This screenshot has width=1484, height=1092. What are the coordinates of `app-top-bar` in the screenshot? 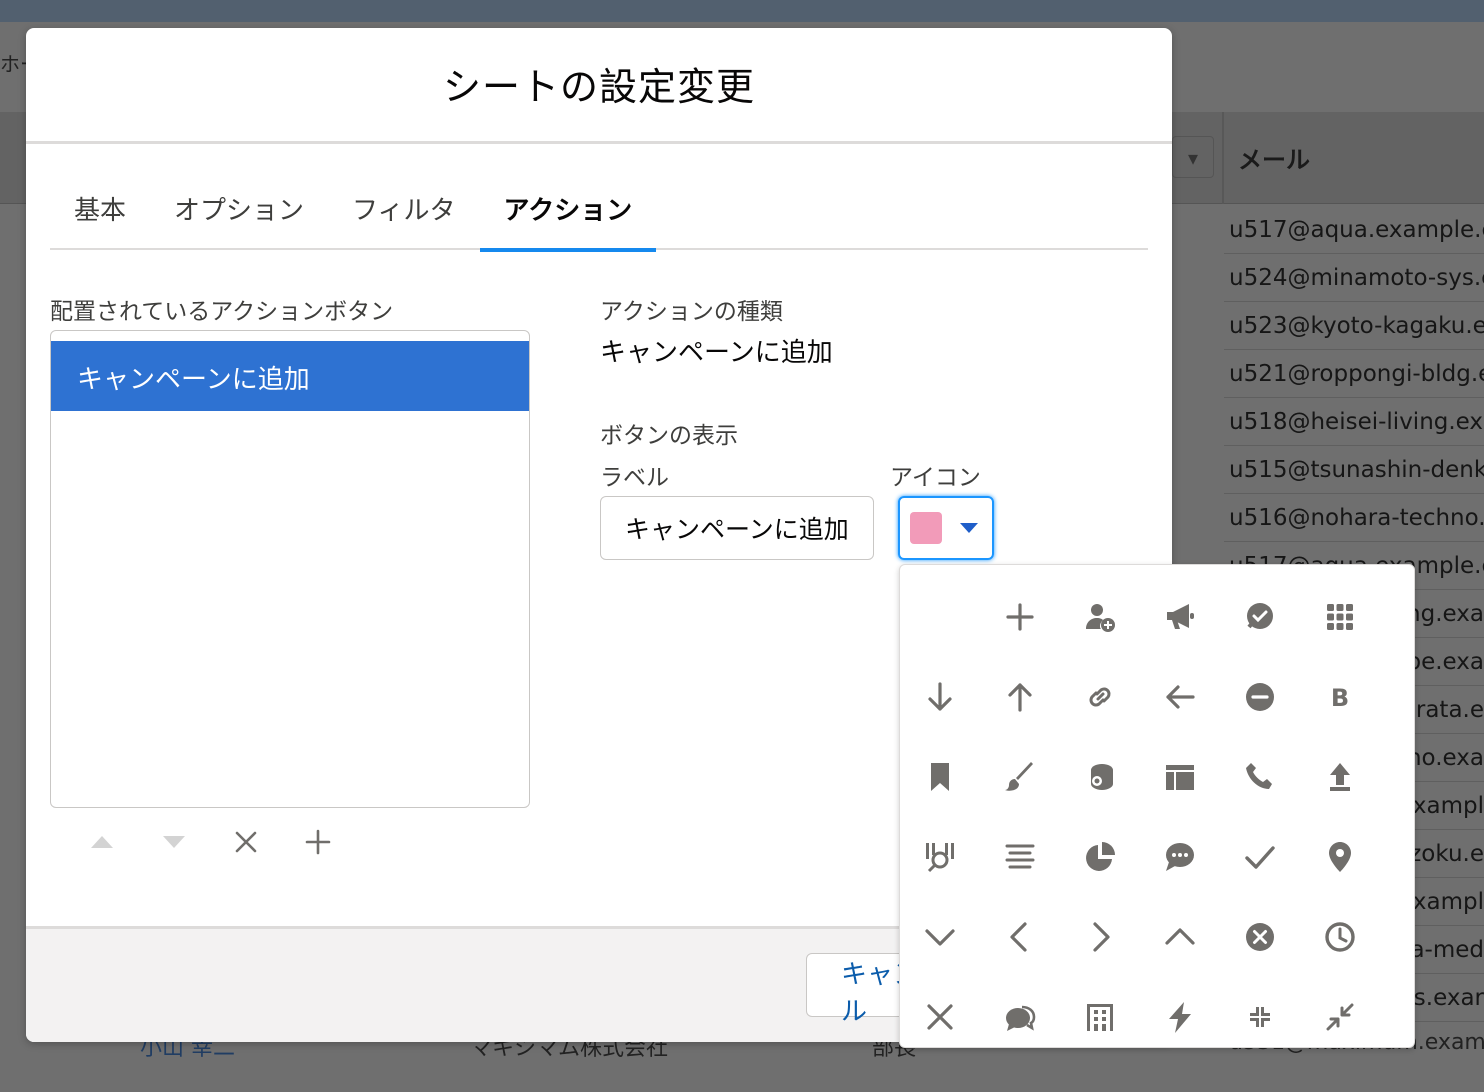 It's located at (742, 11).